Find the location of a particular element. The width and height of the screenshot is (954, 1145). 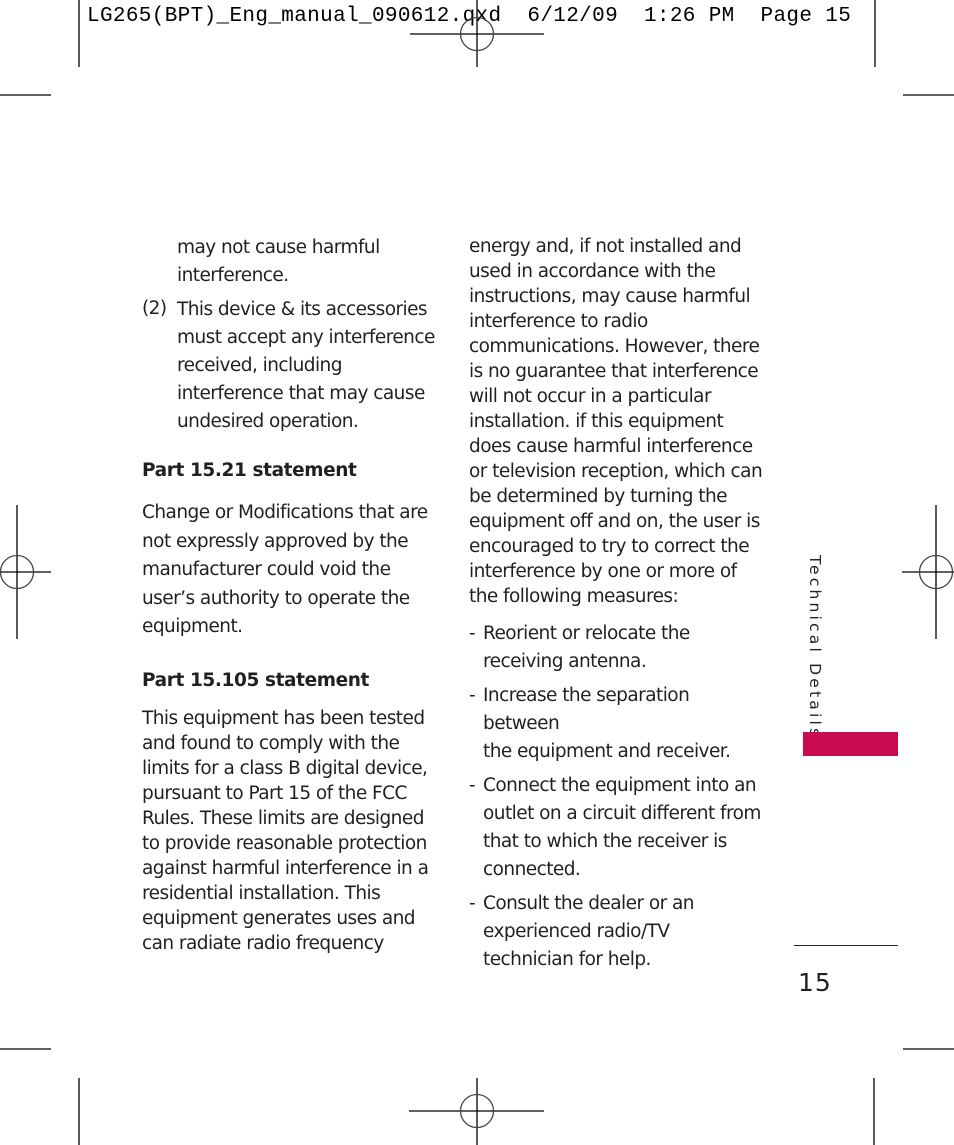

text-line: outlet on a circuit different from is located at coordinates (622, 813).